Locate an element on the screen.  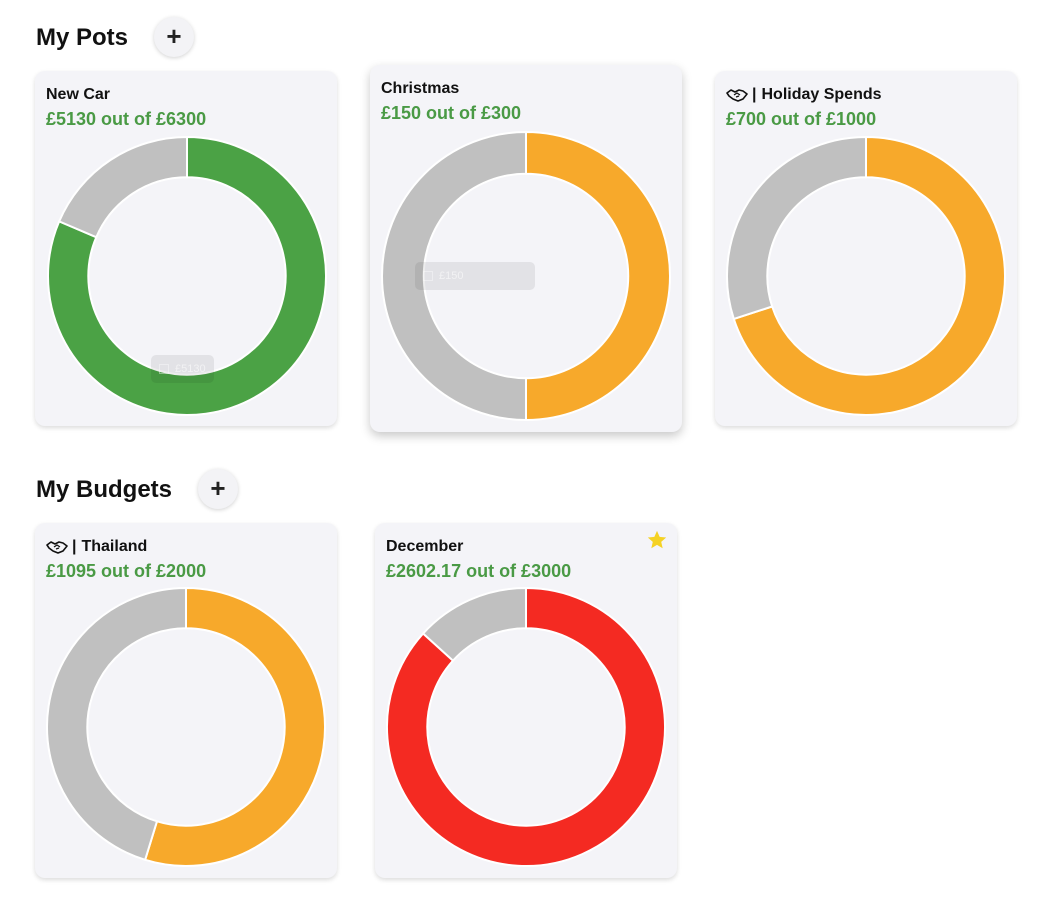
pot-name-text: New Car is located at coordinates (78, 94).